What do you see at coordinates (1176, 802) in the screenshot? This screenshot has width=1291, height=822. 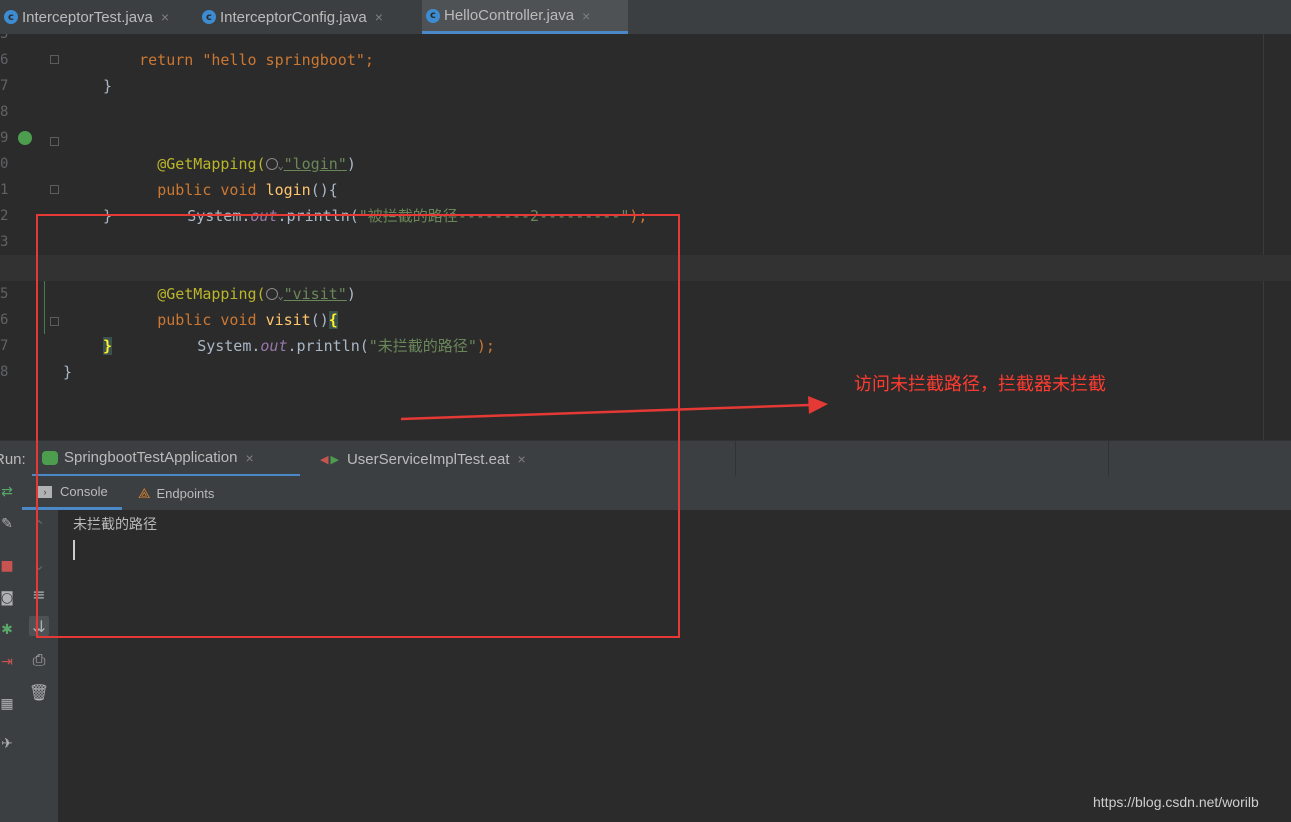 I see `watermark: https://blog.csdn.net/worilb` at bounding box center [1176, 802].